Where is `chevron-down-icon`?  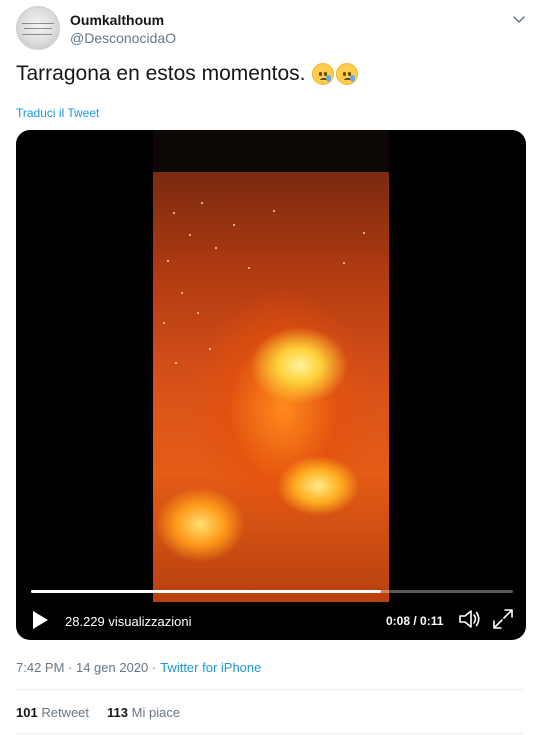 chevron-down-icon is located at coordinates (519, 19).